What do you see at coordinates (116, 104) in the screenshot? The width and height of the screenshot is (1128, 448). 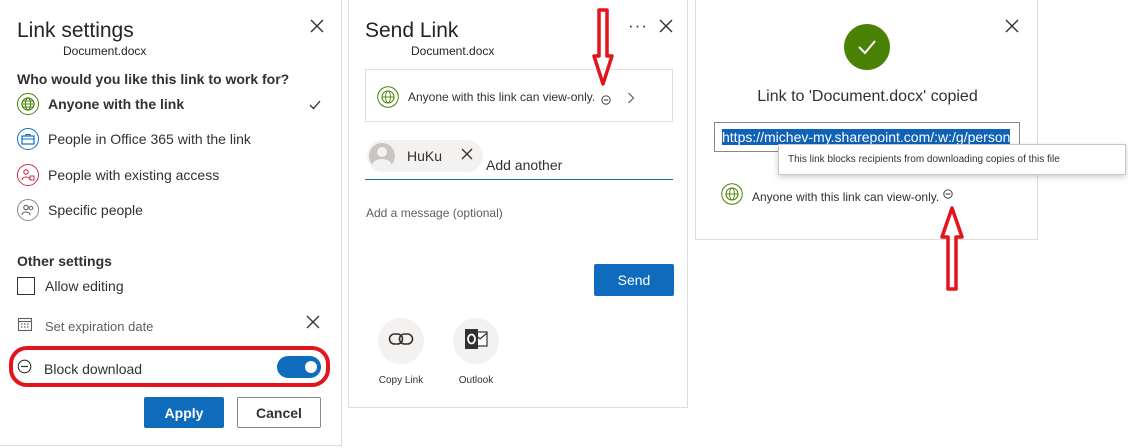 I see `option-label: Anyone with the link` at bounding box center [116, 104].